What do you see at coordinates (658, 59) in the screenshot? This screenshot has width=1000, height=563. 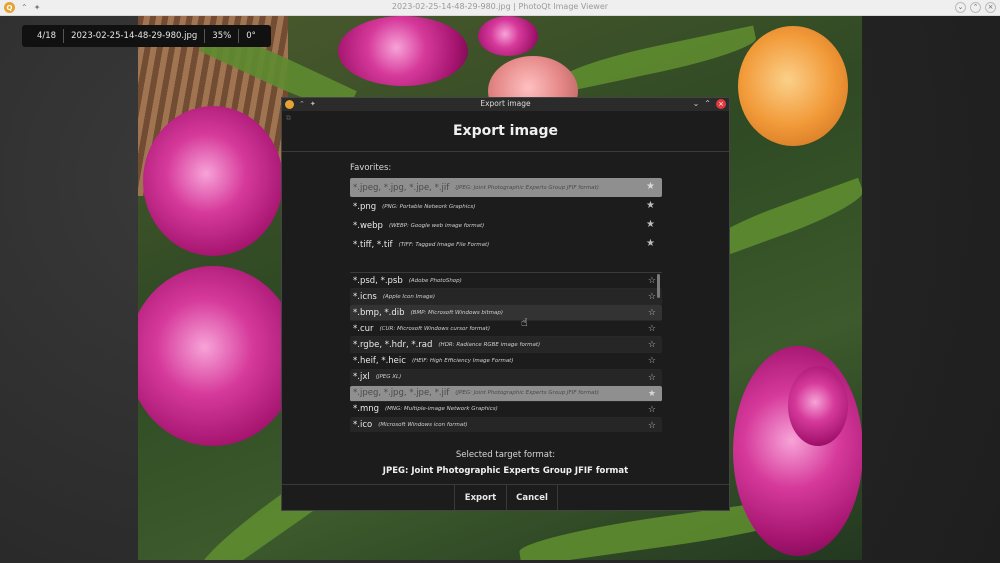 I see `leaf-shape` at bounding box center [658, 59].